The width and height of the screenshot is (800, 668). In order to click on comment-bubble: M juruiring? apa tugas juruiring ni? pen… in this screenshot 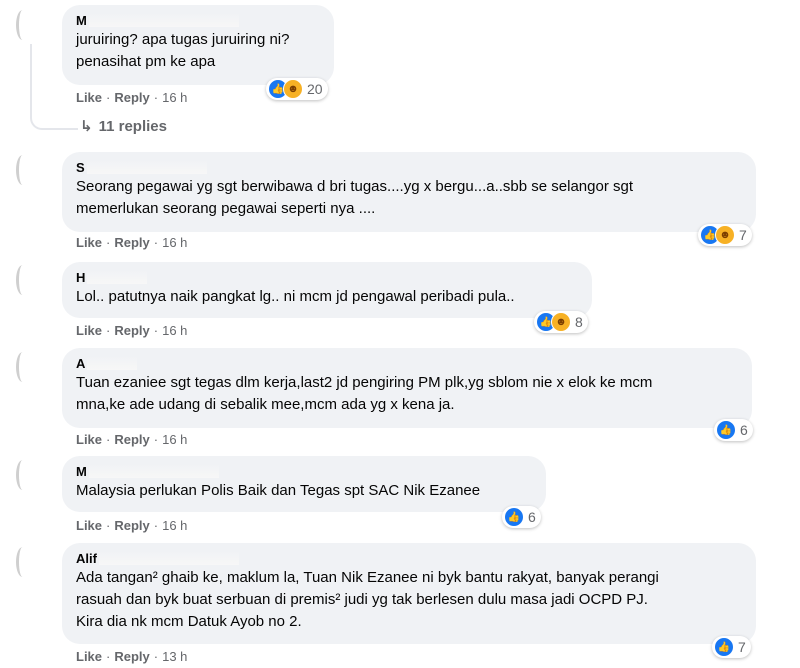, I will do `click(198, 45)`.